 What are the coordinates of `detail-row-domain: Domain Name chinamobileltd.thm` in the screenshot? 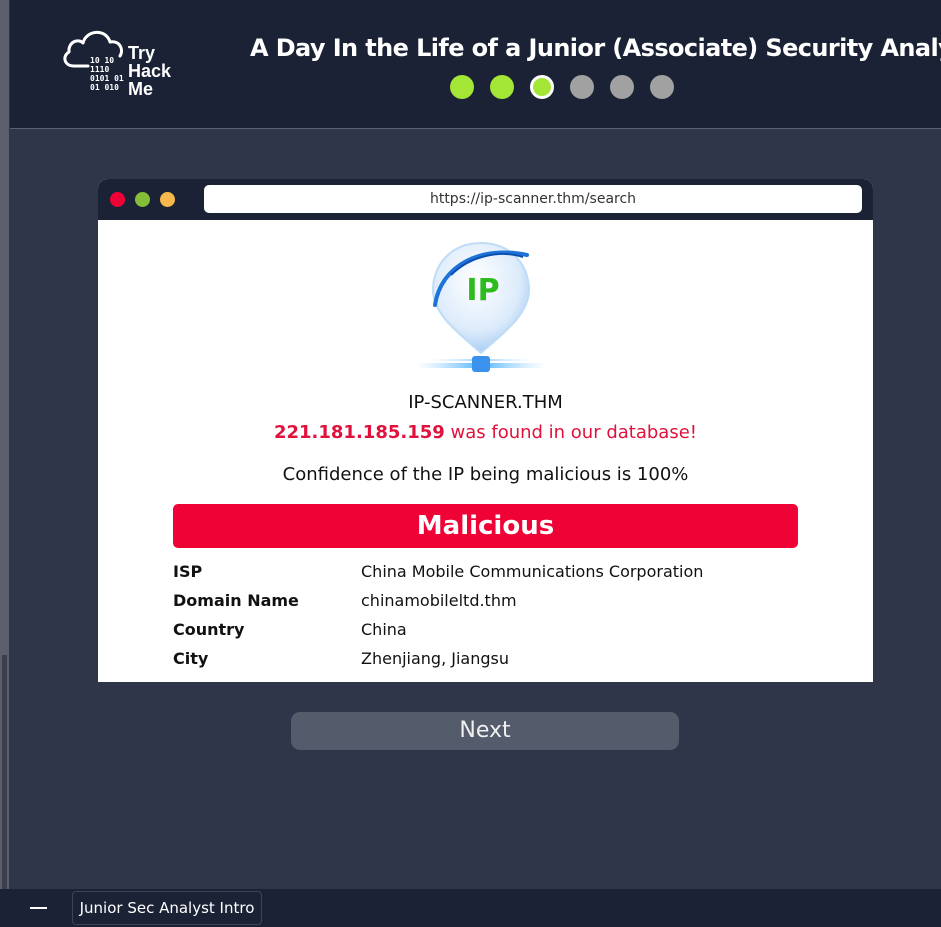 It's located at (485, 605).